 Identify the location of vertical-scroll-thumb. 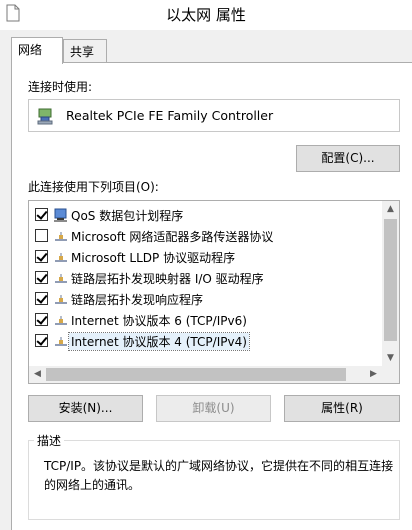
(390, 280).